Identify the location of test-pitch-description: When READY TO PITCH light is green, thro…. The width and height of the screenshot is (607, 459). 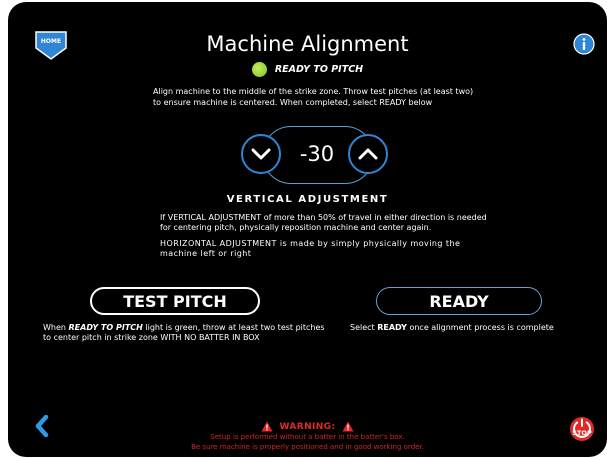
(188, 333).